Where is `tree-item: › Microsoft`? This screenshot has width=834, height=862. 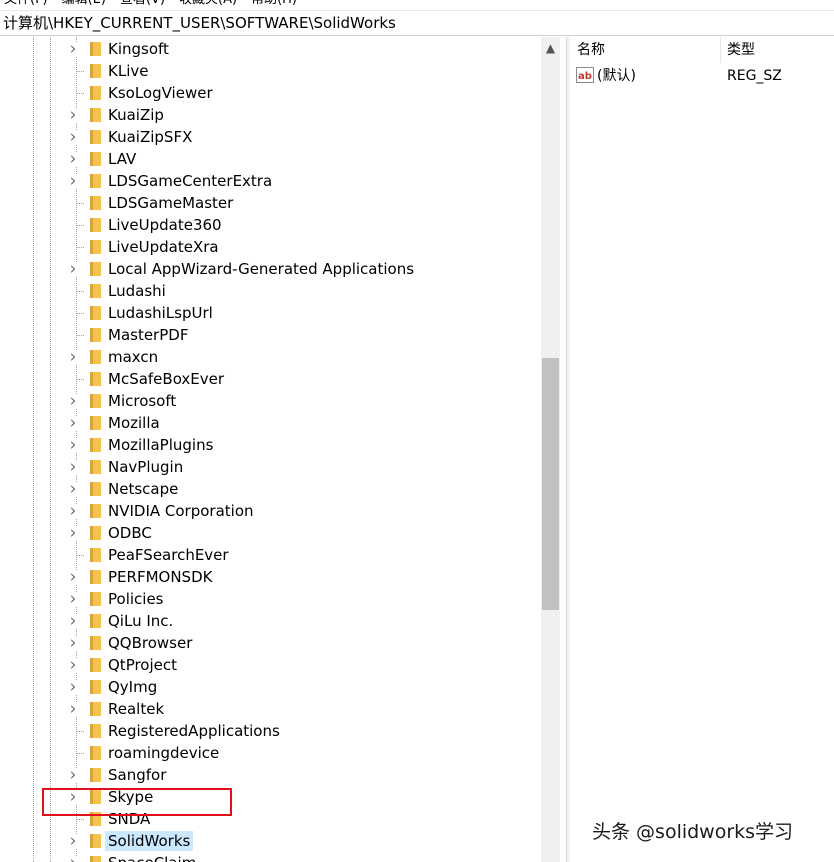
tree-item: › Microsoft is located at coordinates (270, 401).